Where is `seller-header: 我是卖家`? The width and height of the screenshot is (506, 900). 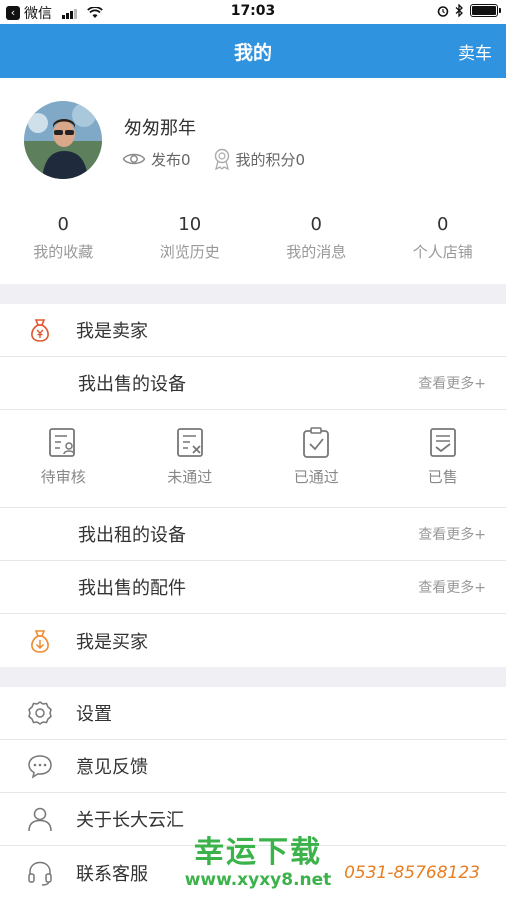 seller-header: 我是卖家 is located at coordinates (253, 330).